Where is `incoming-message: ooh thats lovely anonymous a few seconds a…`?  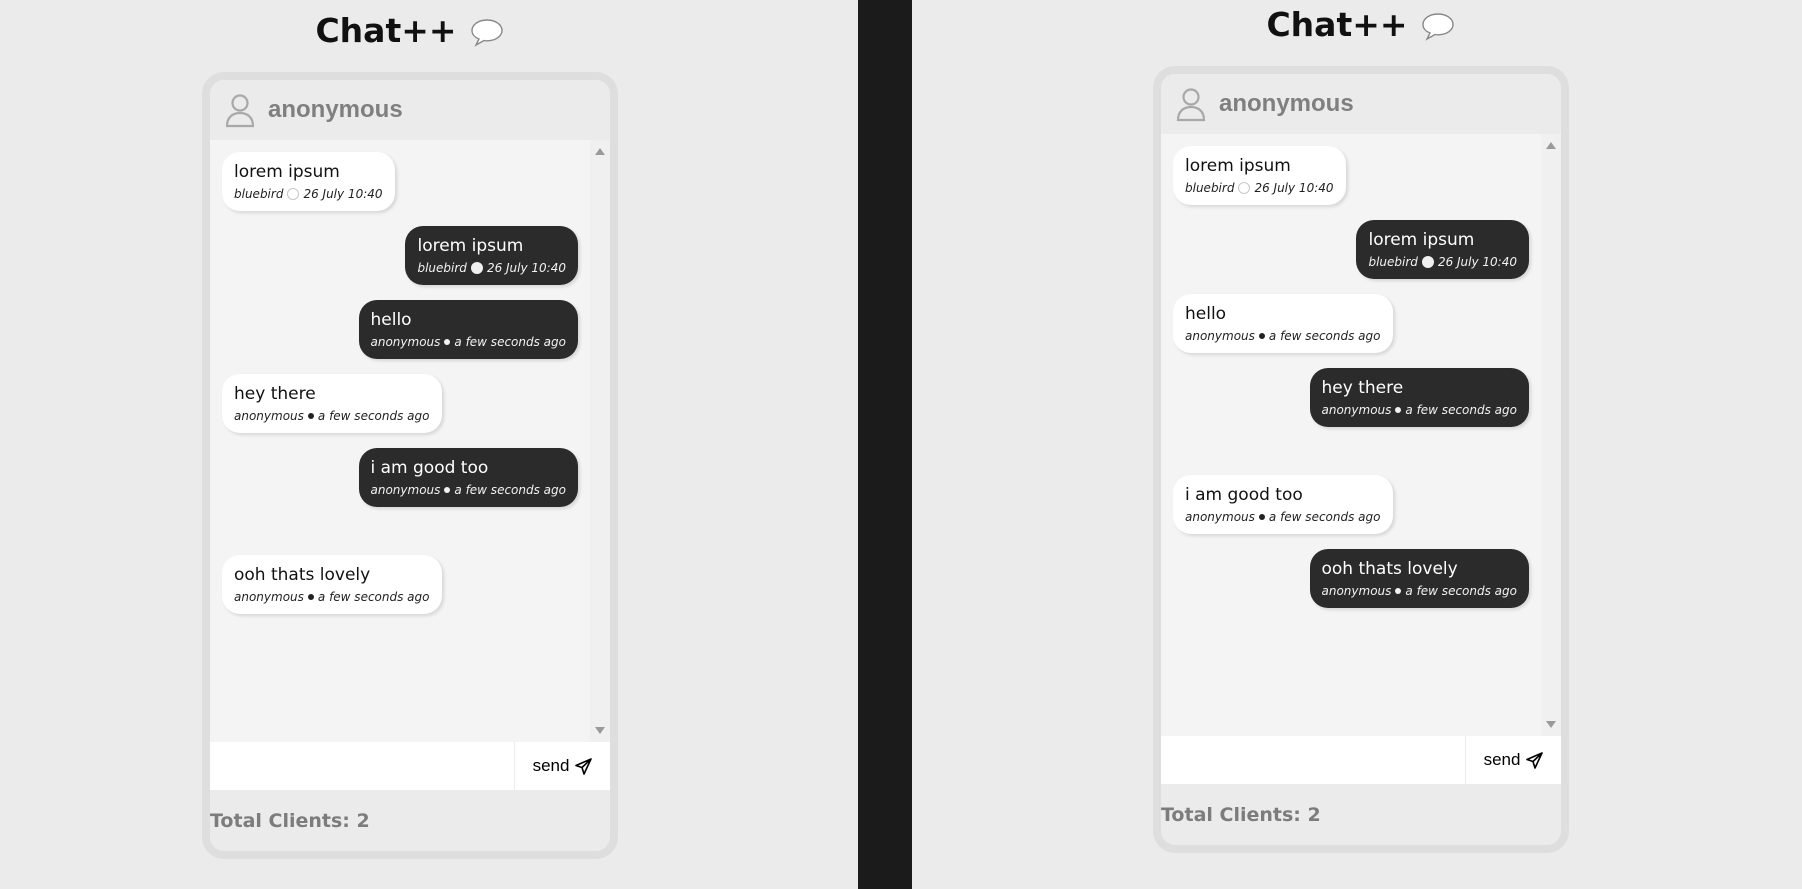
incoming-message: ooh thats lovely anonymous a few seconds a… is located at coordinates (332, 584).